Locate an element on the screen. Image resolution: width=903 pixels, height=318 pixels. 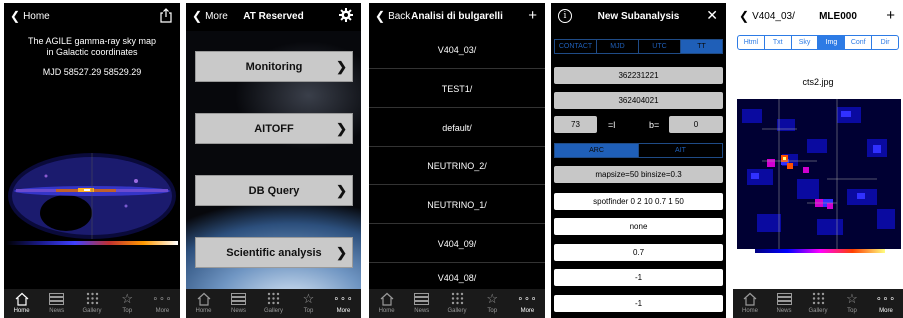
segment-mjd: MJD is located at coordinates (618, 46).